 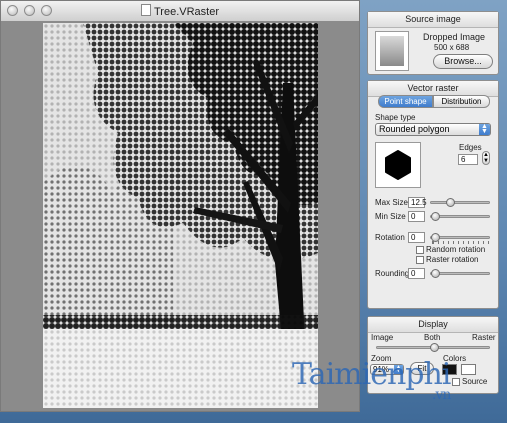 I want to click on min-size-slider, so click(x=460, y=216).